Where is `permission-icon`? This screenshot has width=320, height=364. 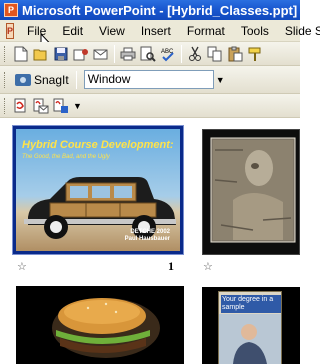 permission-icon is located at coordinates (81, 54).